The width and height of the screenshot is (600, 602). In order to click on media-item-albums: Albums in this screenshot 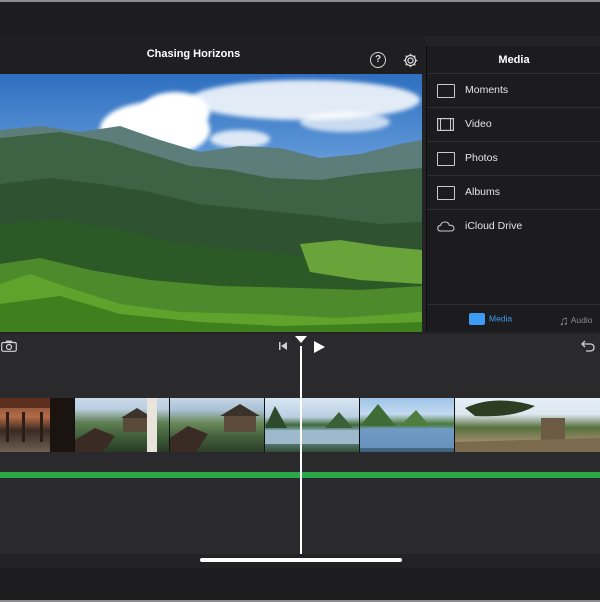, I will do `click(513, 192)`.